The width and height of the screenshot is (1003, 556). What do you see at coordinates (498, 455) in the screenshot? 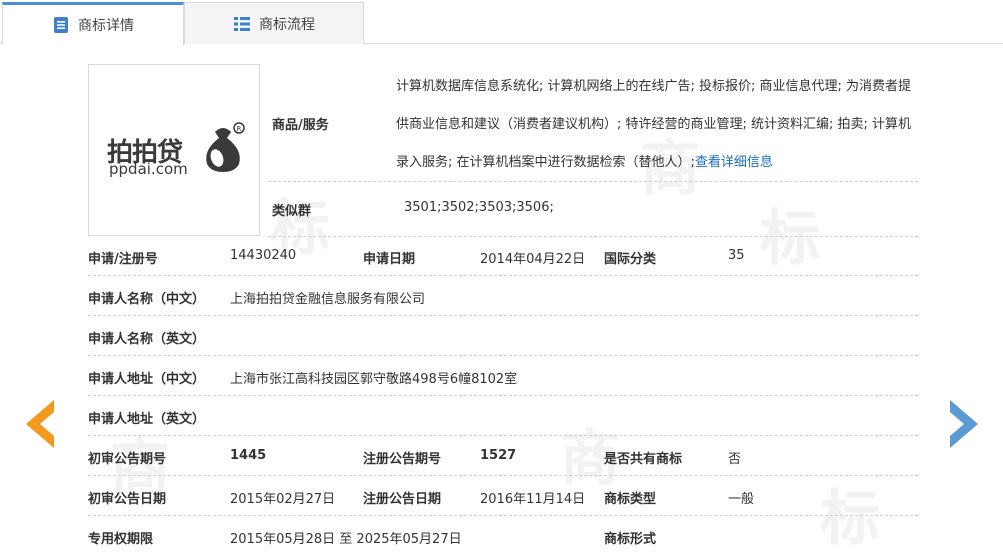
I see `reg-pub-no-value: 1527` at bounding box center [498, 455].